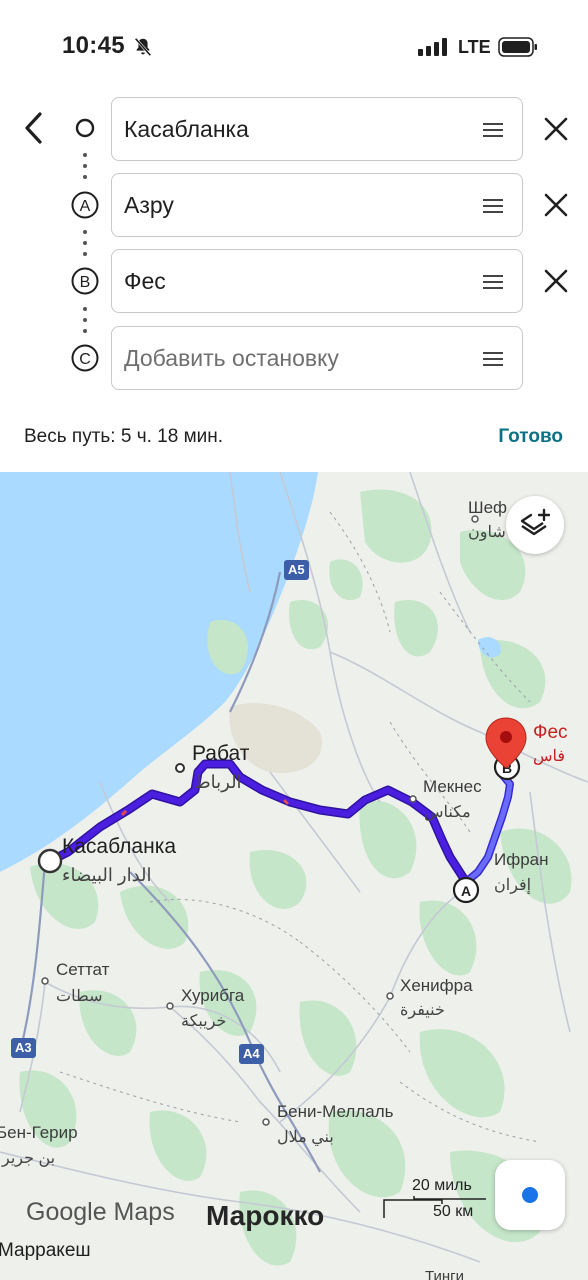  I want to click on label-chefchaouen: Шеф, so click(488, 507).